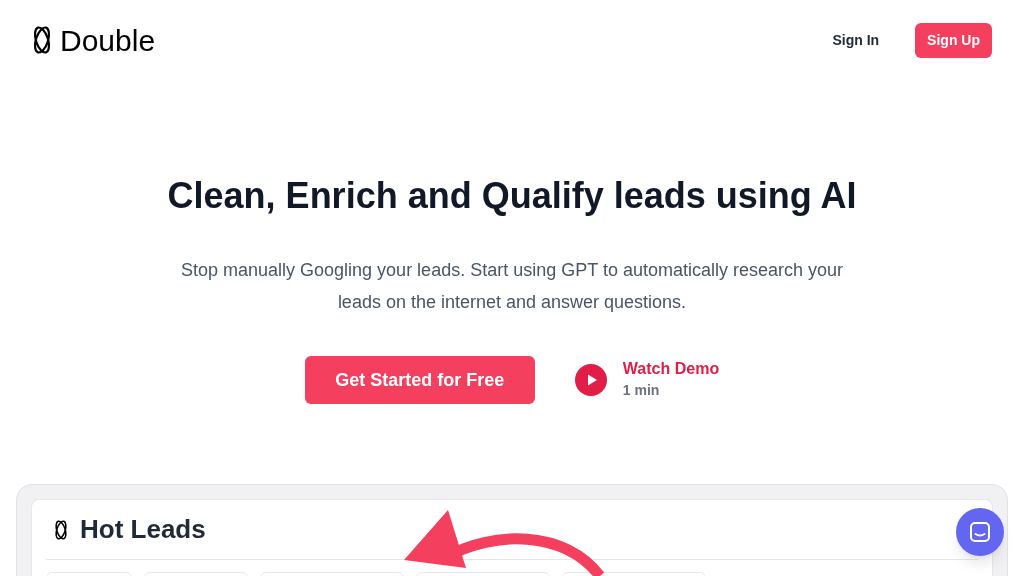  I want to click on preview-title: Hot Leads, so click(143, 529).